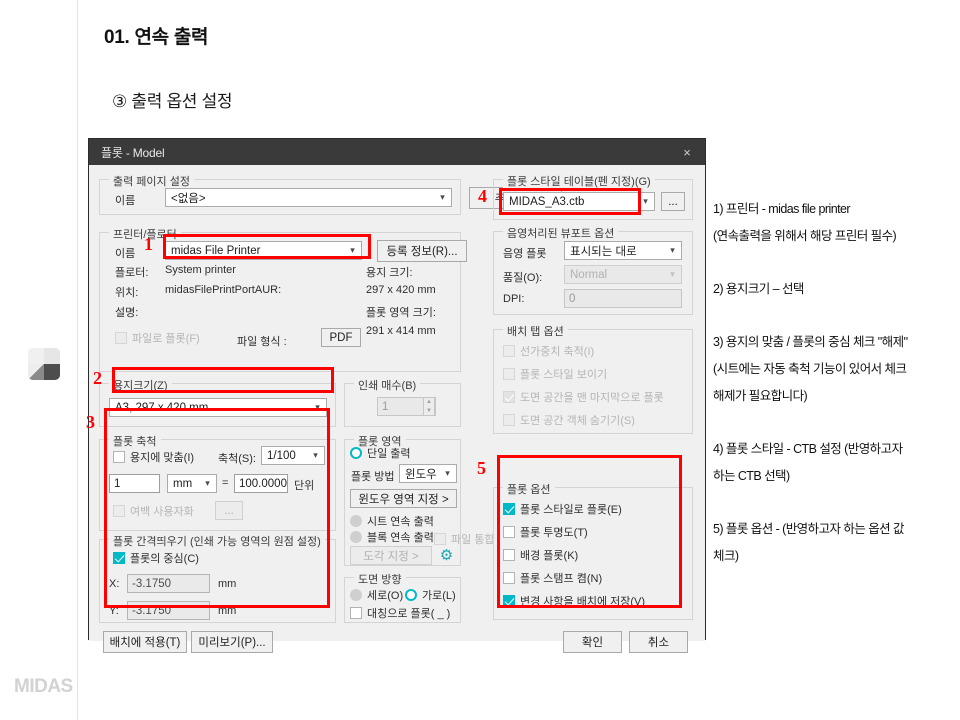 The image size is (960, 720). Describe the element at coordinates (162, 512) in the screenshot. I see `custom-margin-label: 여백 사용자화` at that location.